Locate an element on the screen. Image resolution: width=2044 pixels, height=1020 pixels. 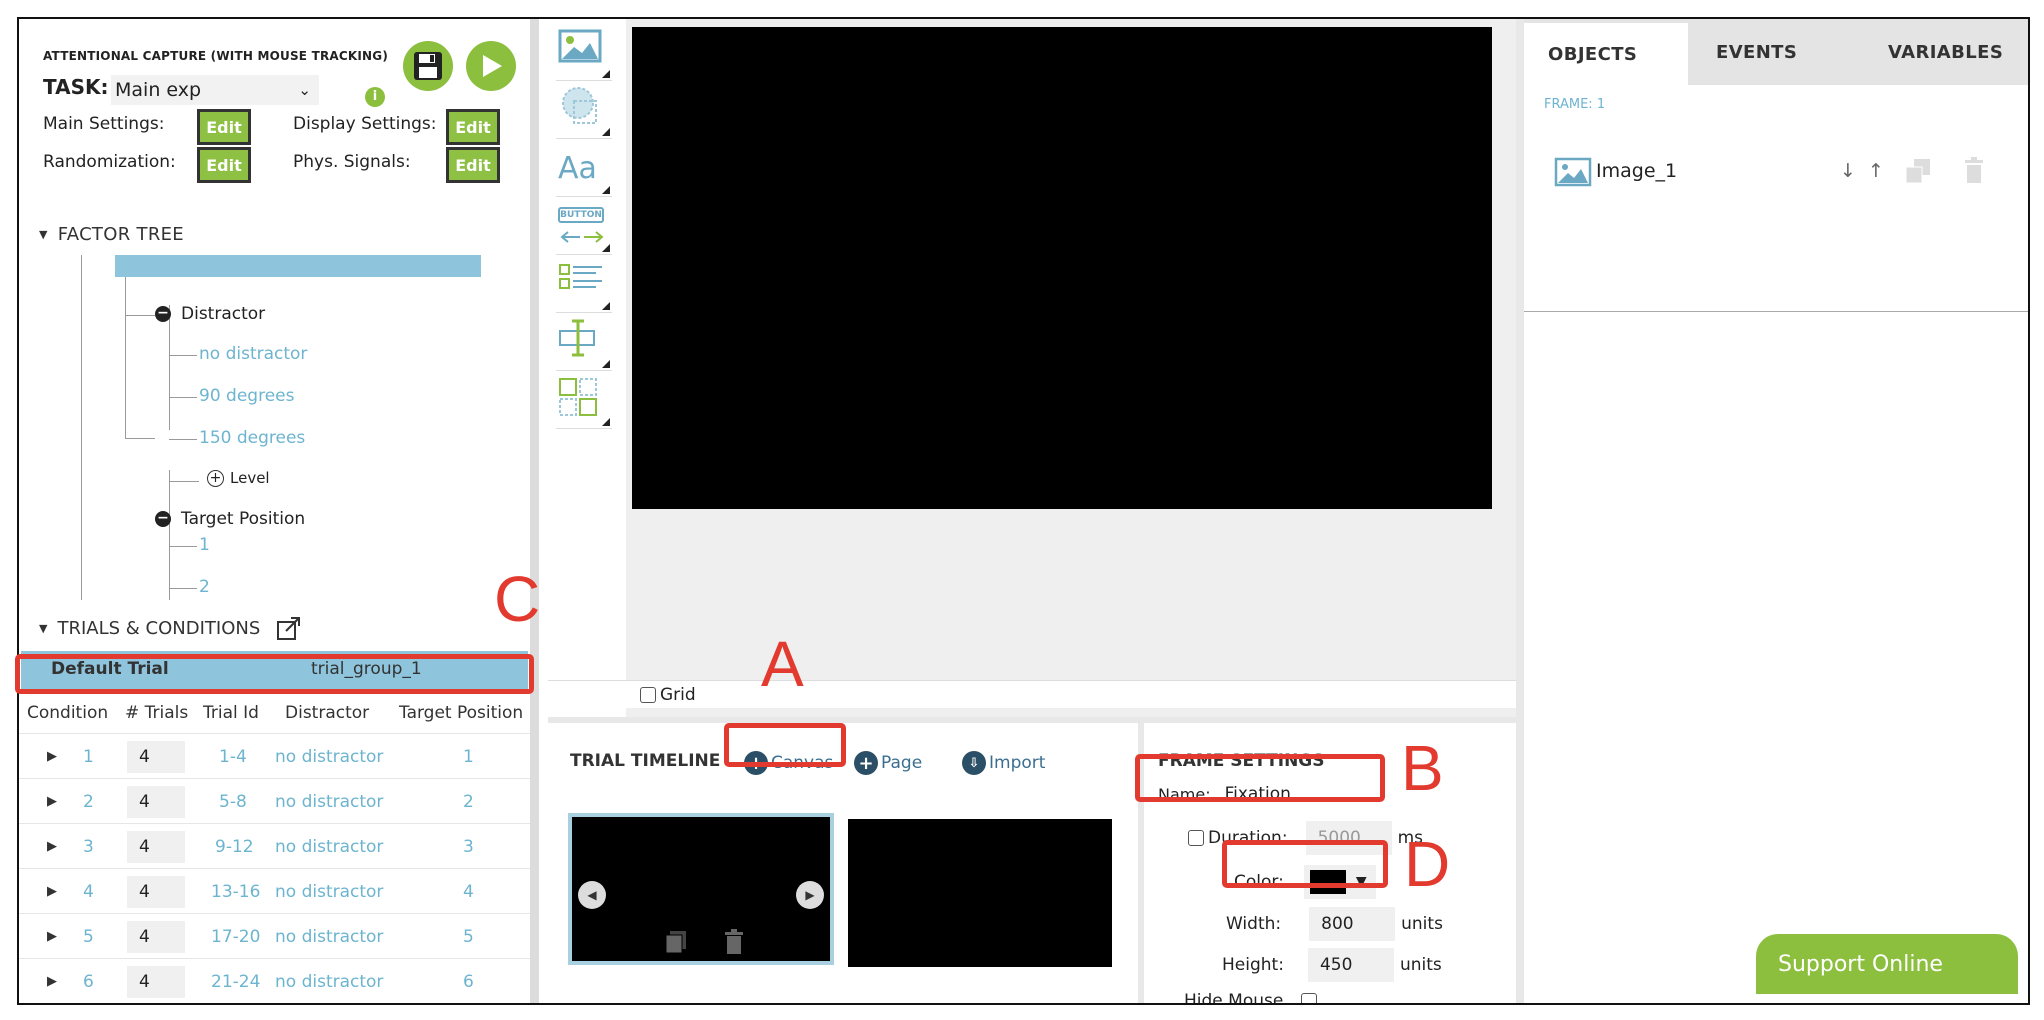
arrows-icon is located at coordinates (582, 237).